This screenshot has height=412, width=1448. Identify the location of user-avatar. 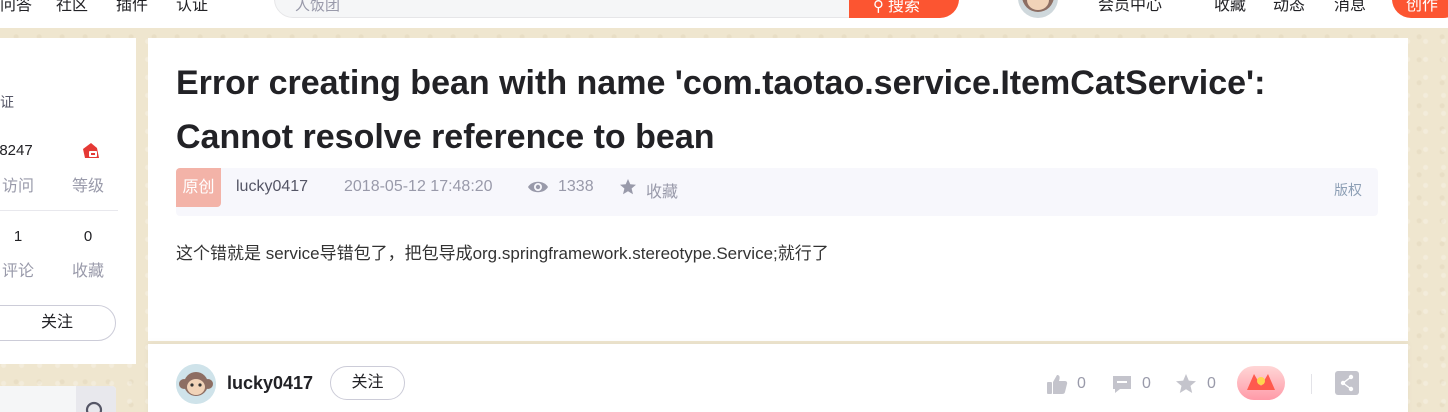
(1038, 9).